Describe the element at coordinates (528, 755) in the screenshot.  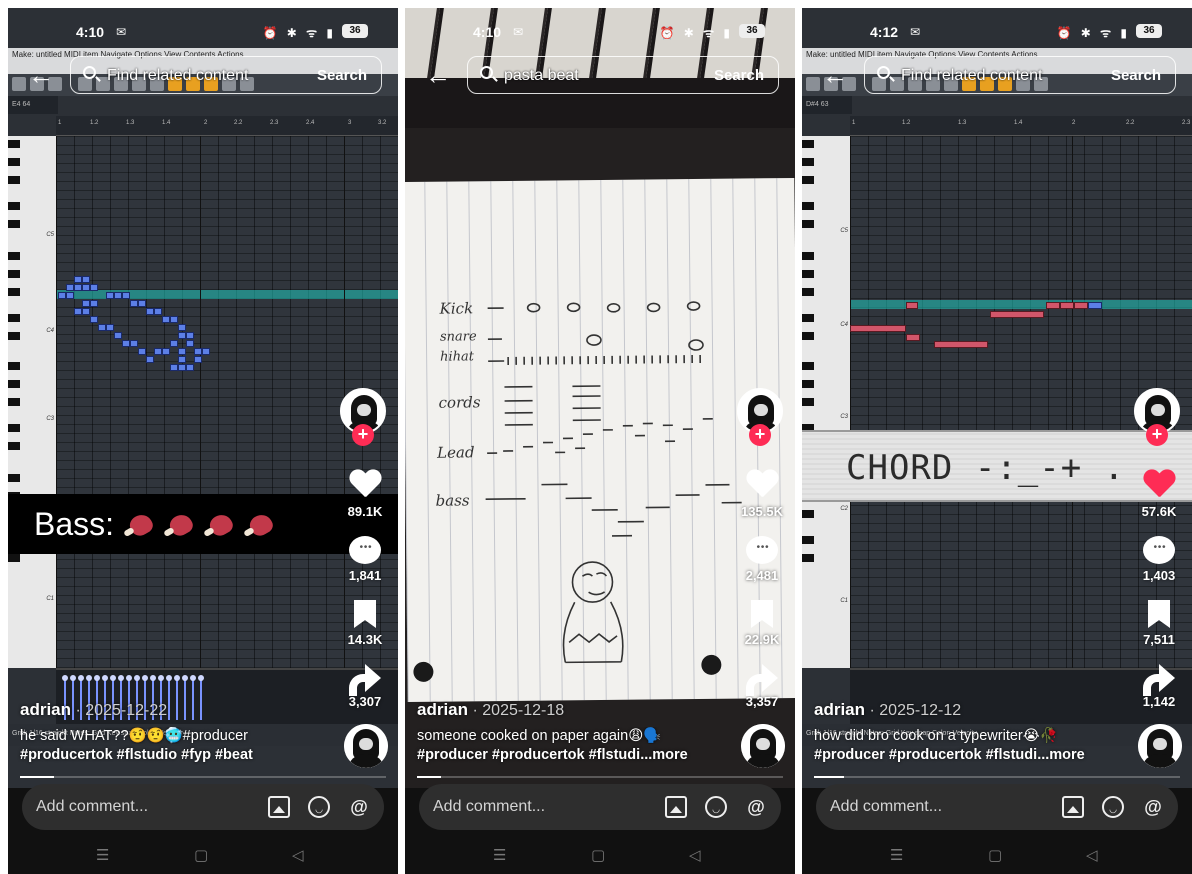
I see `hashtags: #producer #producertok #flstudi` at that location.